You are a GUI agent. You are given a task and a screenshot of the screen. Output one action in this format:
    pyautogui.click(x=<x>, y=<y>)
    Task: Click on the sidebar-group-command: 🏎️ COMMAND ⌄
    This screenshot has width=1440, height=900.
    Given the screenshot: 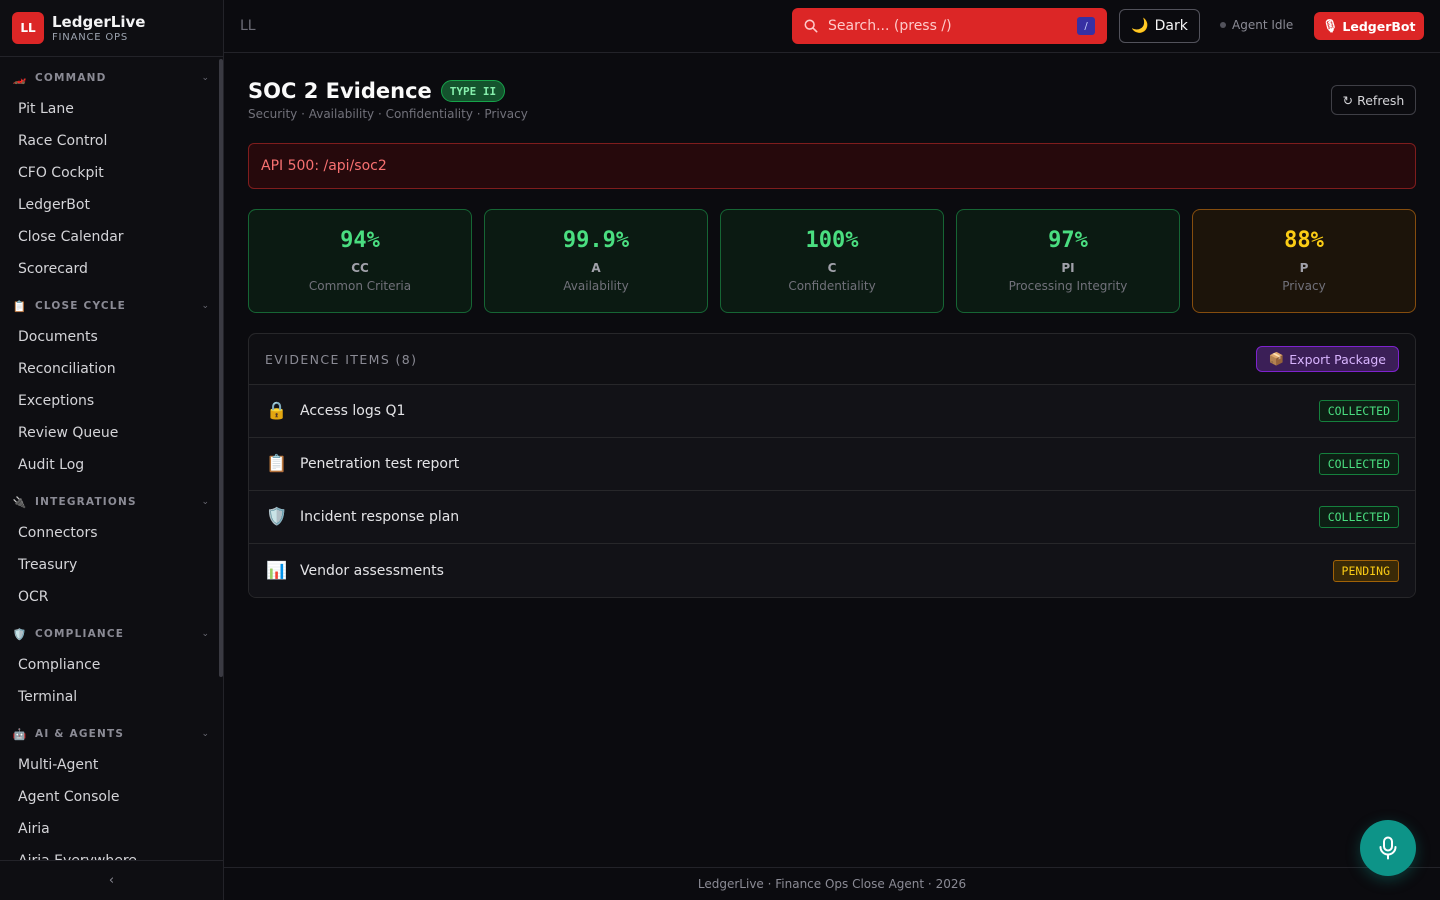 What is the action you would take?
    pyautogui.click(x=111, y=78)
    